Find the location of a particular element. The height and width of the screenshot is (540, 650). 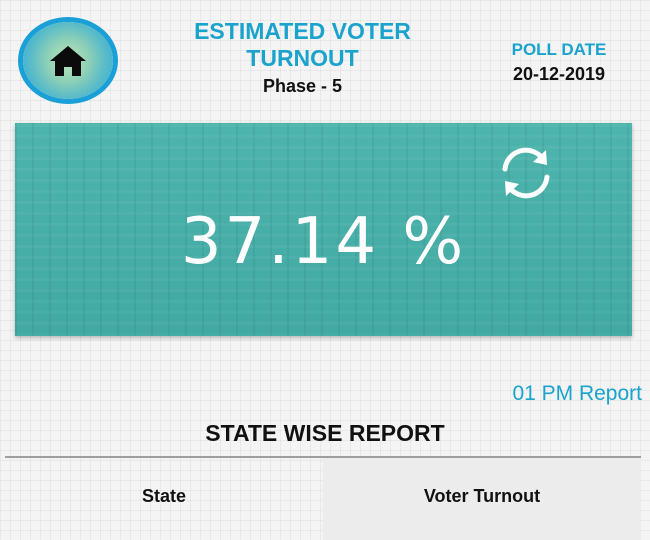

home-icon is located at coordinates (68, 60).